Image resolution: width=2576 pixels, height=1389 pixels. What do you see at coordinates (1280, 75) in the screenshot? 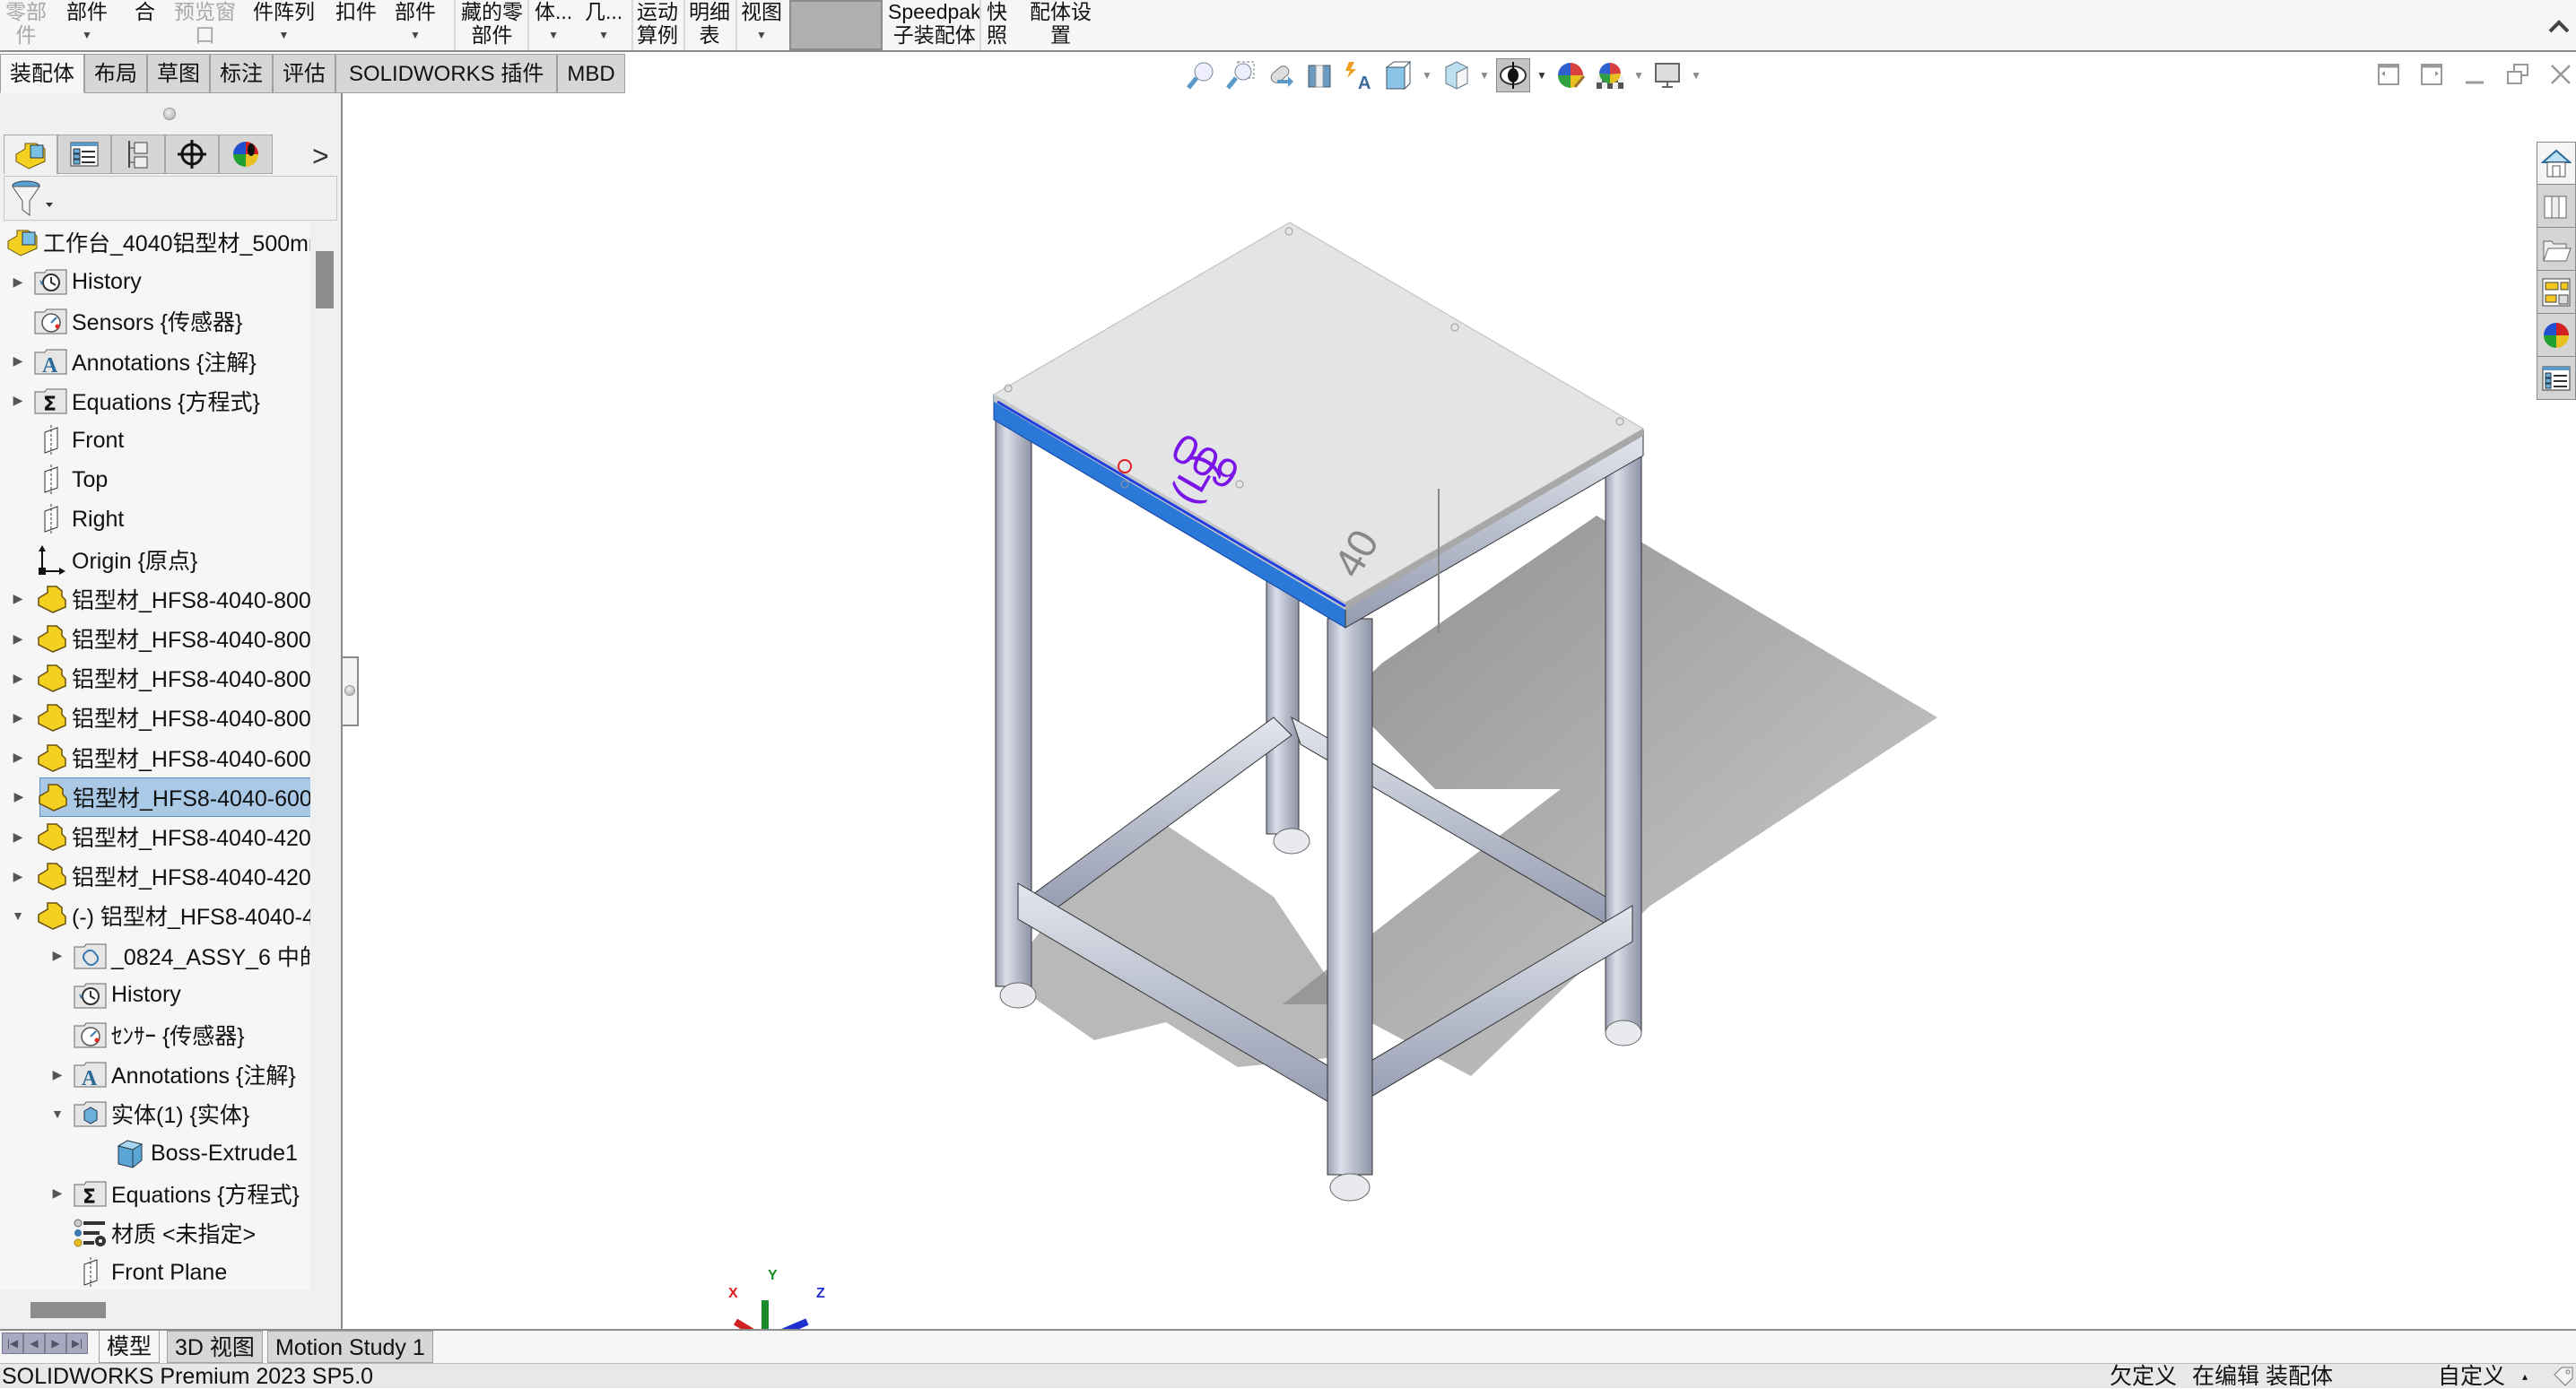
I see `previous-view-icon` at bounding box center [1280, 75].